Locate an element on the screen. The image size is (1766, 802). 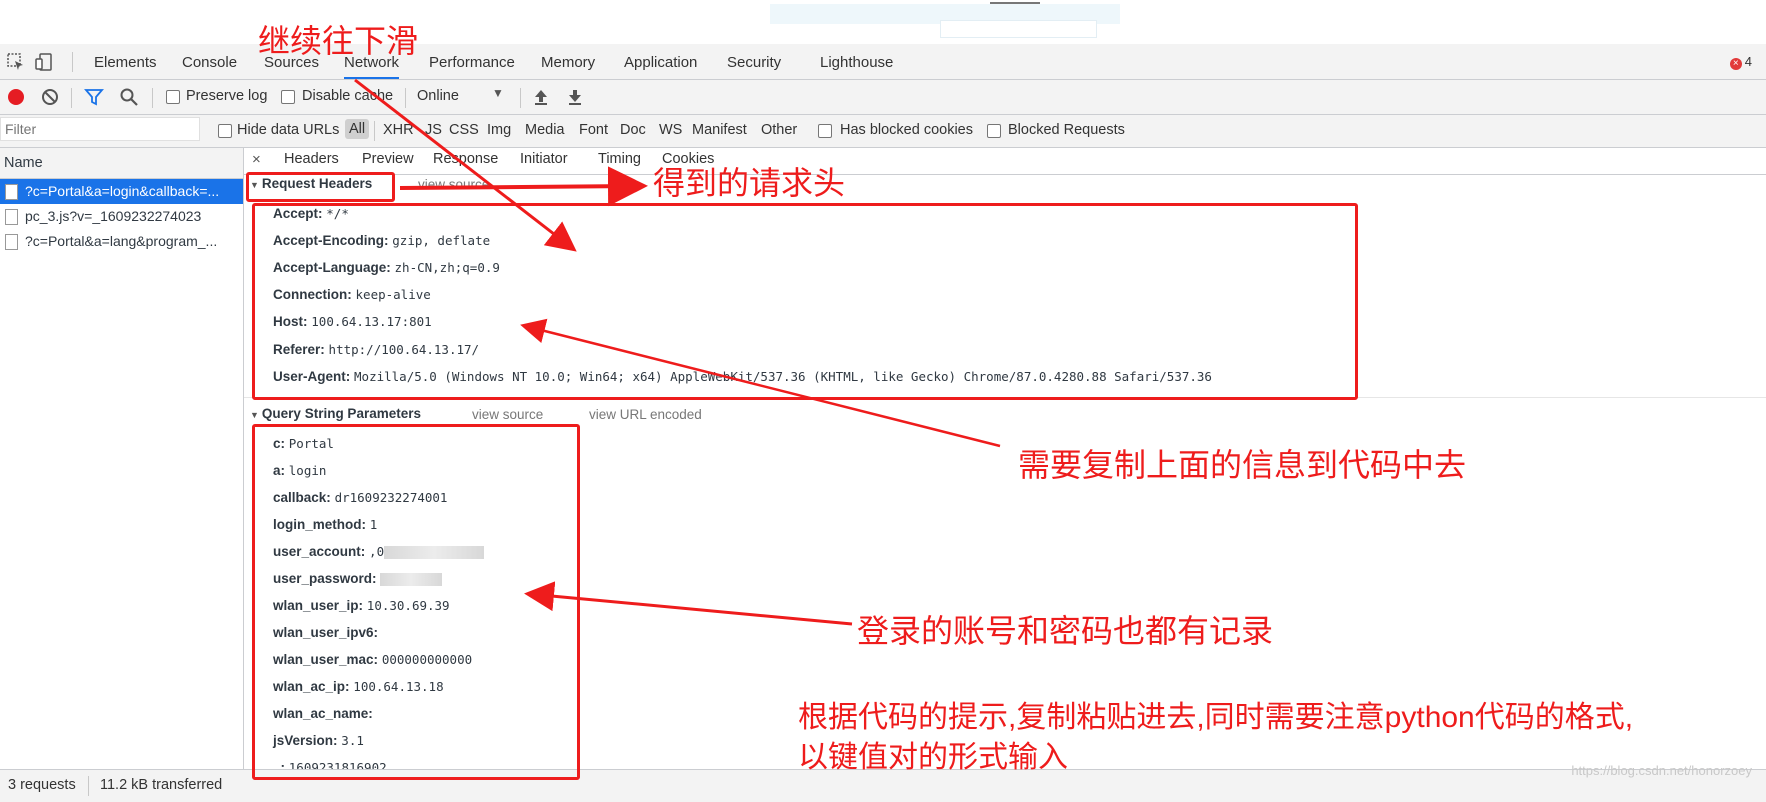
type-filter-img: Img is located at coordinates (499, 130).